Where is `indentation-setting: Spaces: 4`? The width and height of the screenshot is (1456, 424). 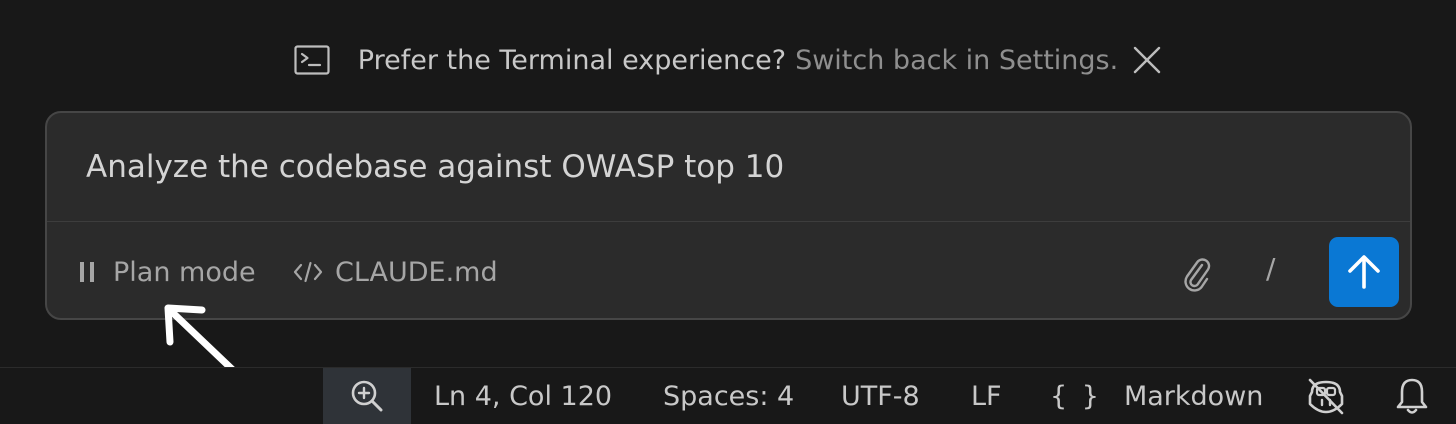 indentation-setting: Spaces: 4 is located at coordinates (728, 396).